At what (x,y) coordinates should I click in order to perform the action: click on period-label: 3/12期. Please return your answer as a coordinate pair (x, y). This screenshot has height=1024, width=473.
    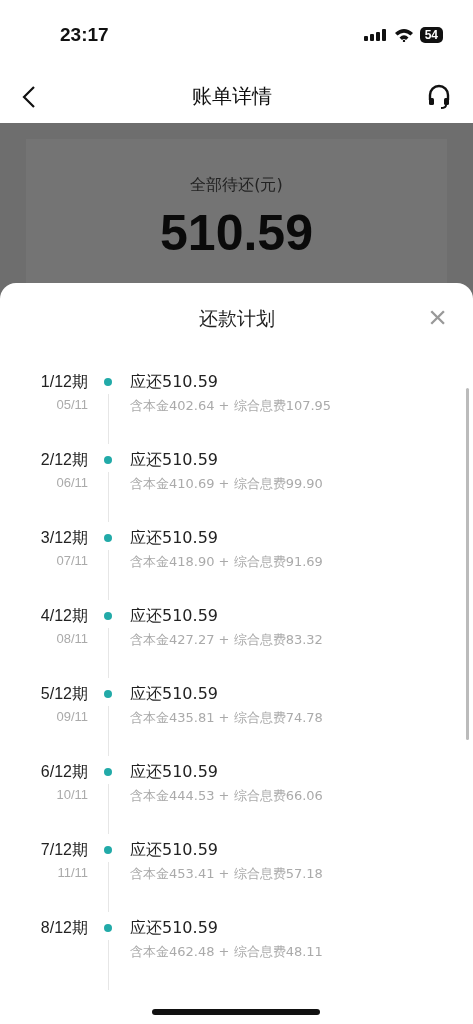
    Looking at the image, I should click on (64, 538).